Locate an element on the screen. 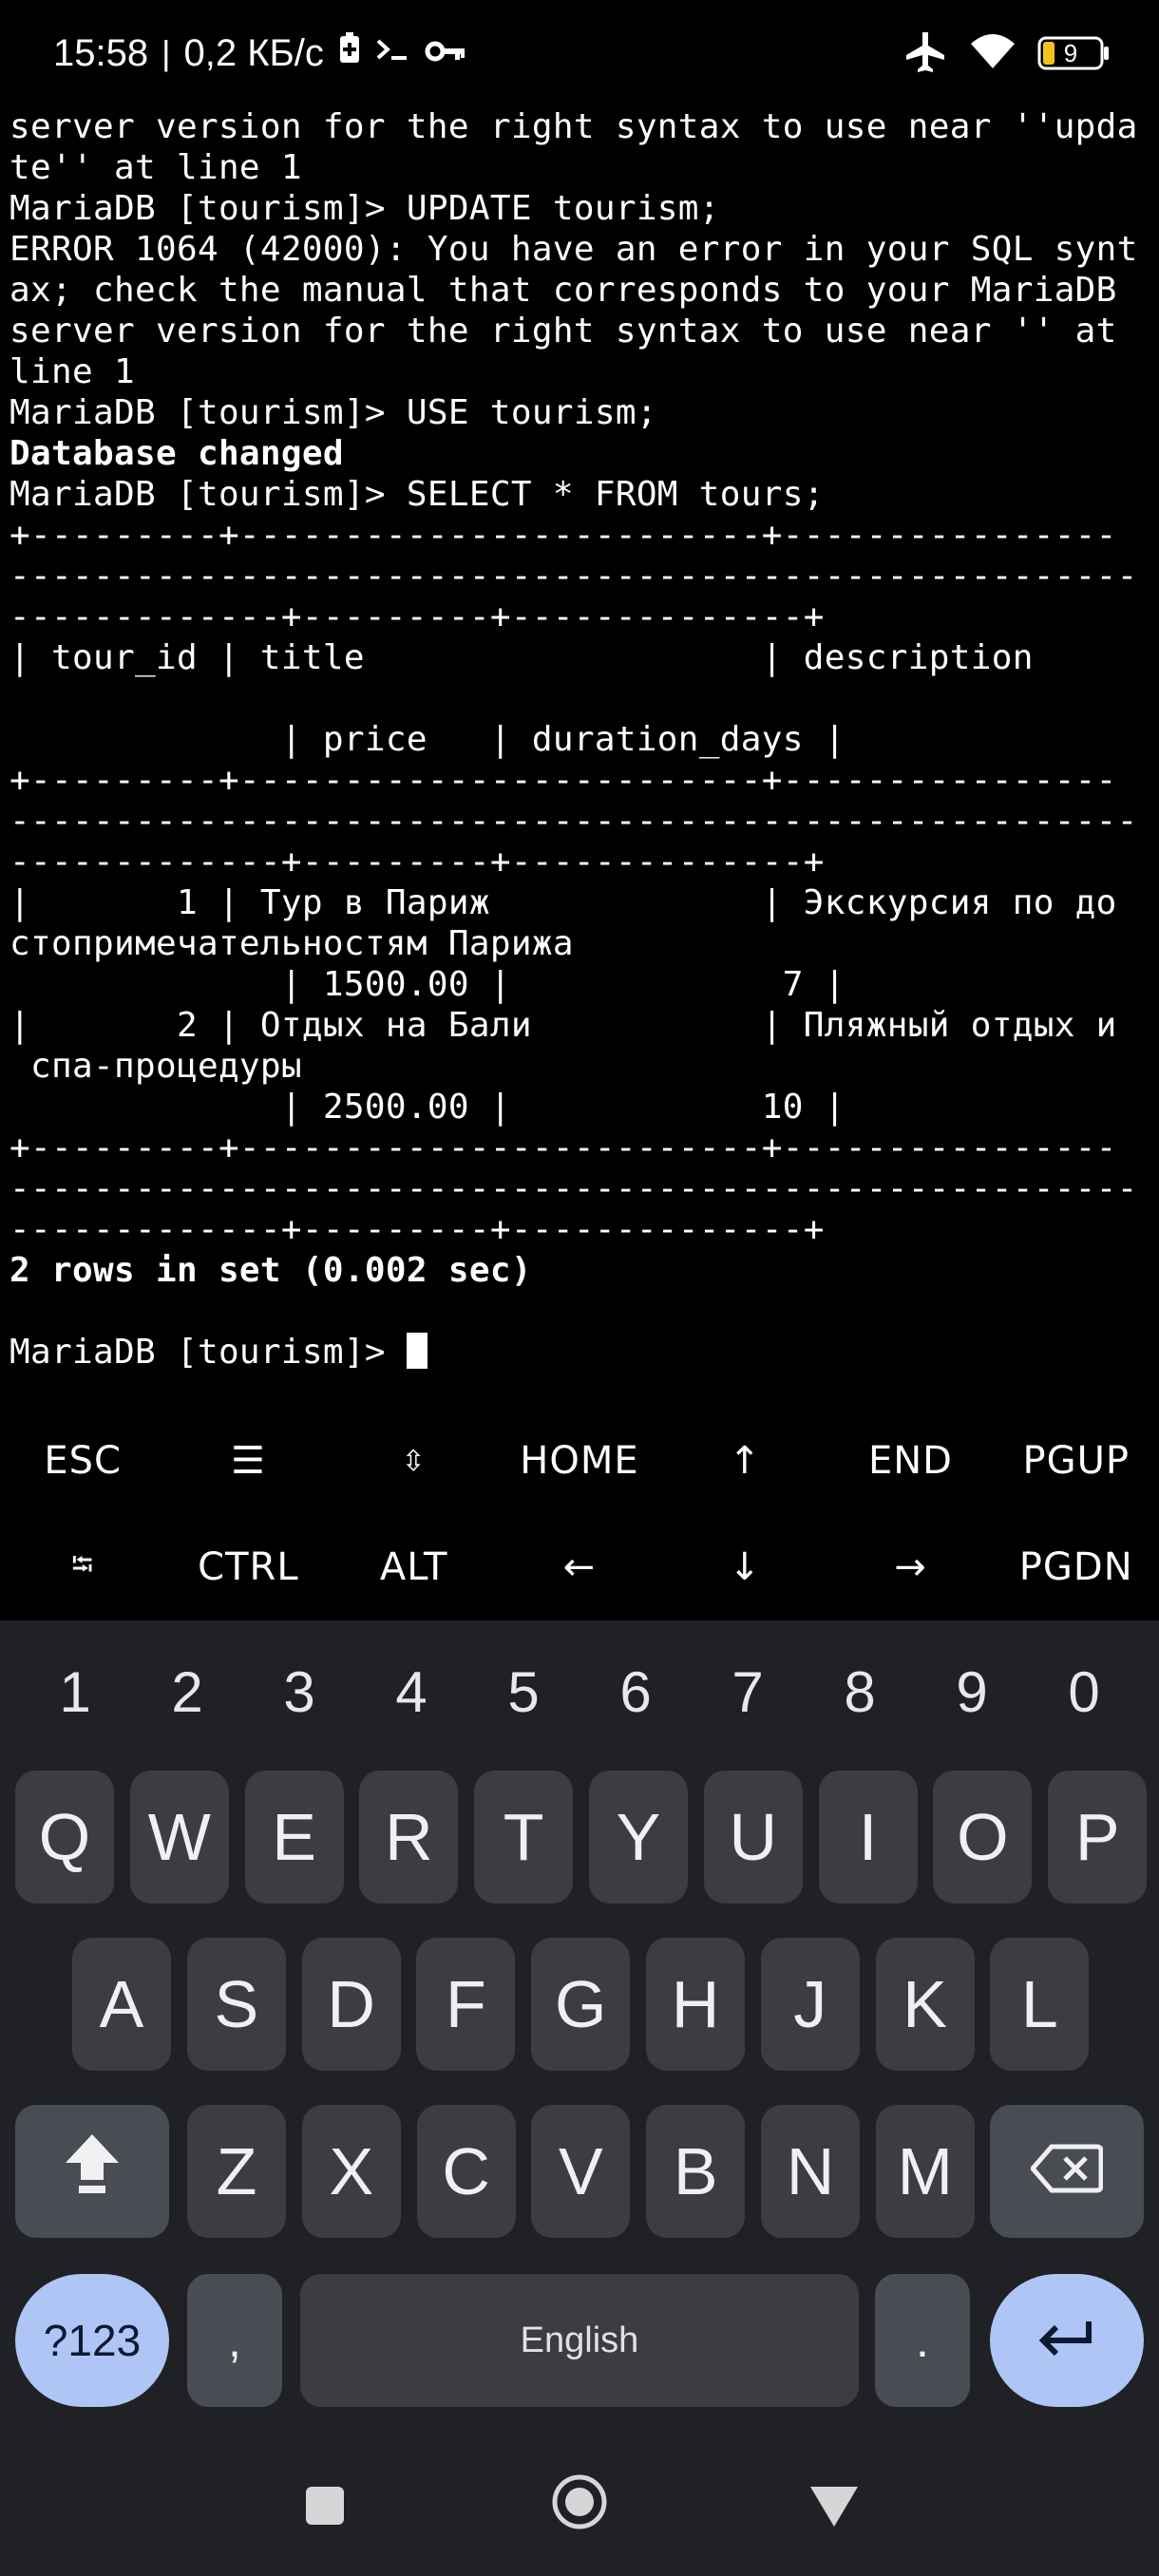  key-i: I is located at coordinates (868, 1837).